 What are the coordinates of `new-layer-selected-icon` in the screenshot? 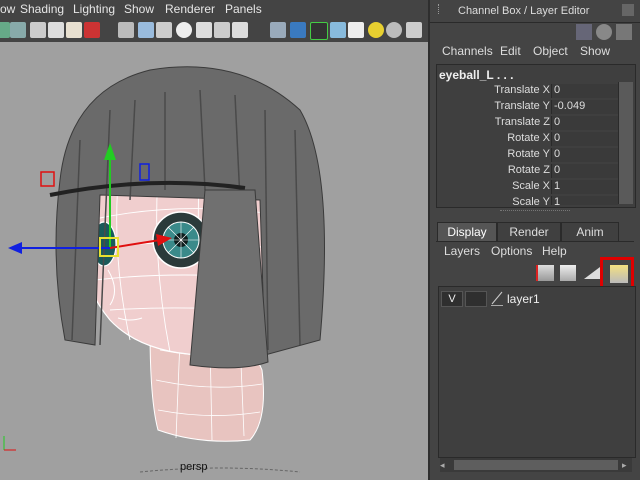 It's located at (592, 273).